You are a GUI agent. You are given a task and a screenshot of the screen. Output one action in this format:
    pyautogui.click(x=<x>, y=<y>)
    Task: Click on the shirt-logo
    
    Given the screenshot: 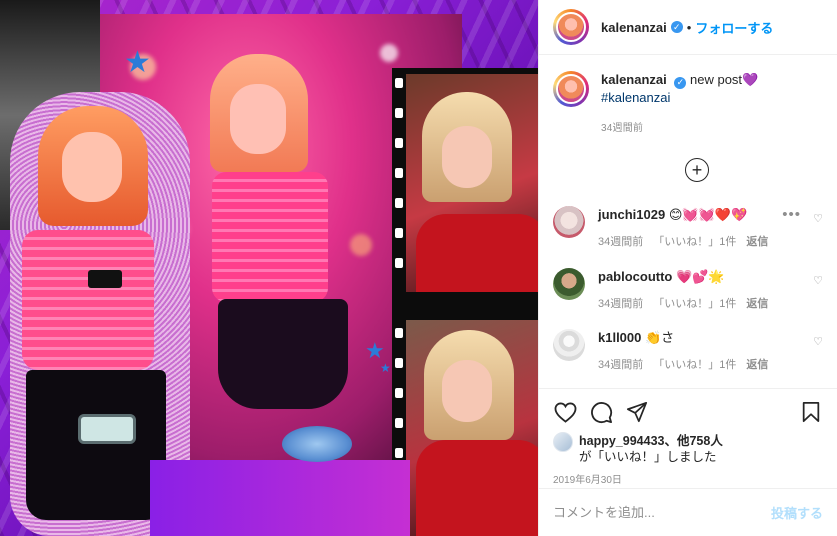 What is the action you would take?
    pyautogui.click(x=105, y=279)
    